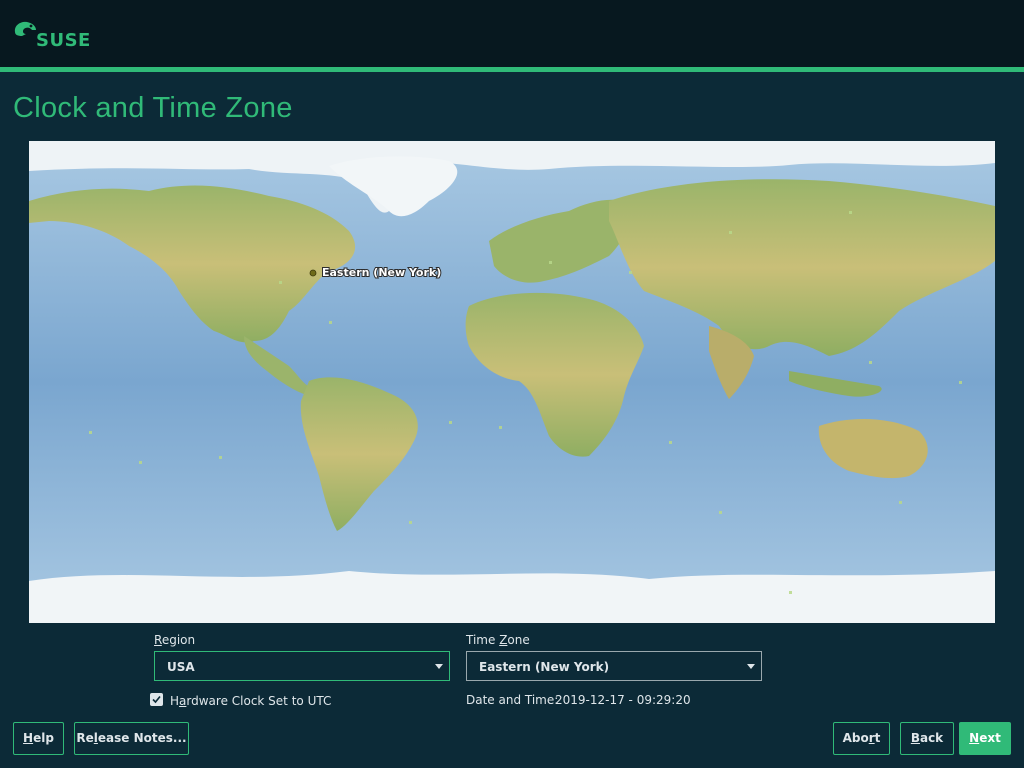 This screenshot has height=768, width=1024. I want to click on timezone-label: Time Zone, so click(498, 640).